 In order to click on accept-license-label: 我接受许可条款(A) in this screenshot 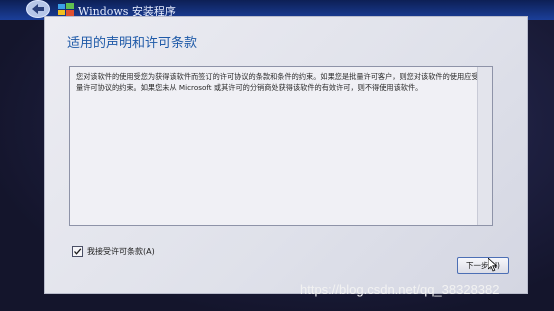, I will do `click(121, 251)`.